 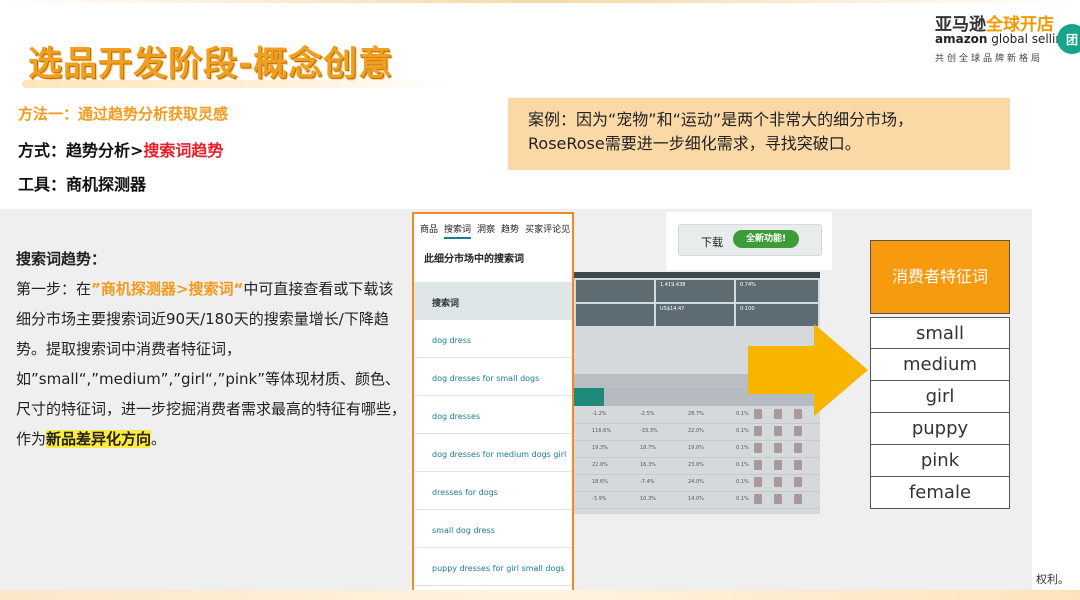 I want to click on cell: 10.3%, so click(x=648, y=499).